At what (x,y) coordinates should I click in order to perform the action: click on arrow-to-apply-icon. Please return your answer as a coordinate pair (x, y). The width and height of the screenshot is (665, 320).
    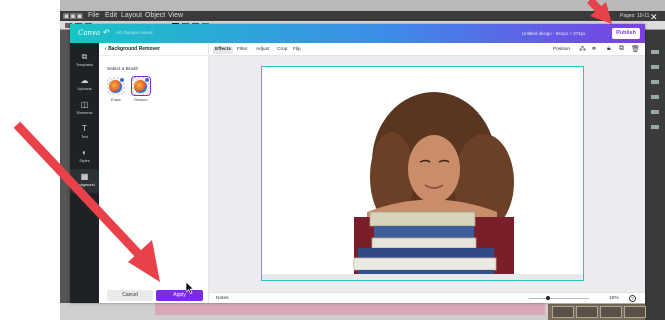
    Looking at the image, I should click on (86, 201).